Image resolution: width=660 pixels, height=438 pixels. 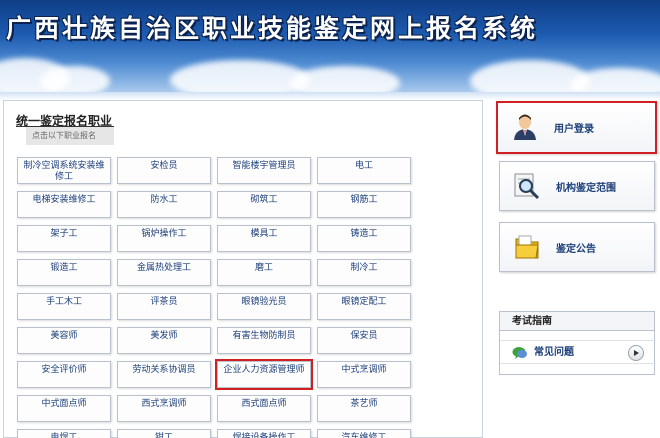 What do you see at coordinates (264, 204) in the screenshot?
I see `job-button: 砌筑工` at bounding box center [264, 204].